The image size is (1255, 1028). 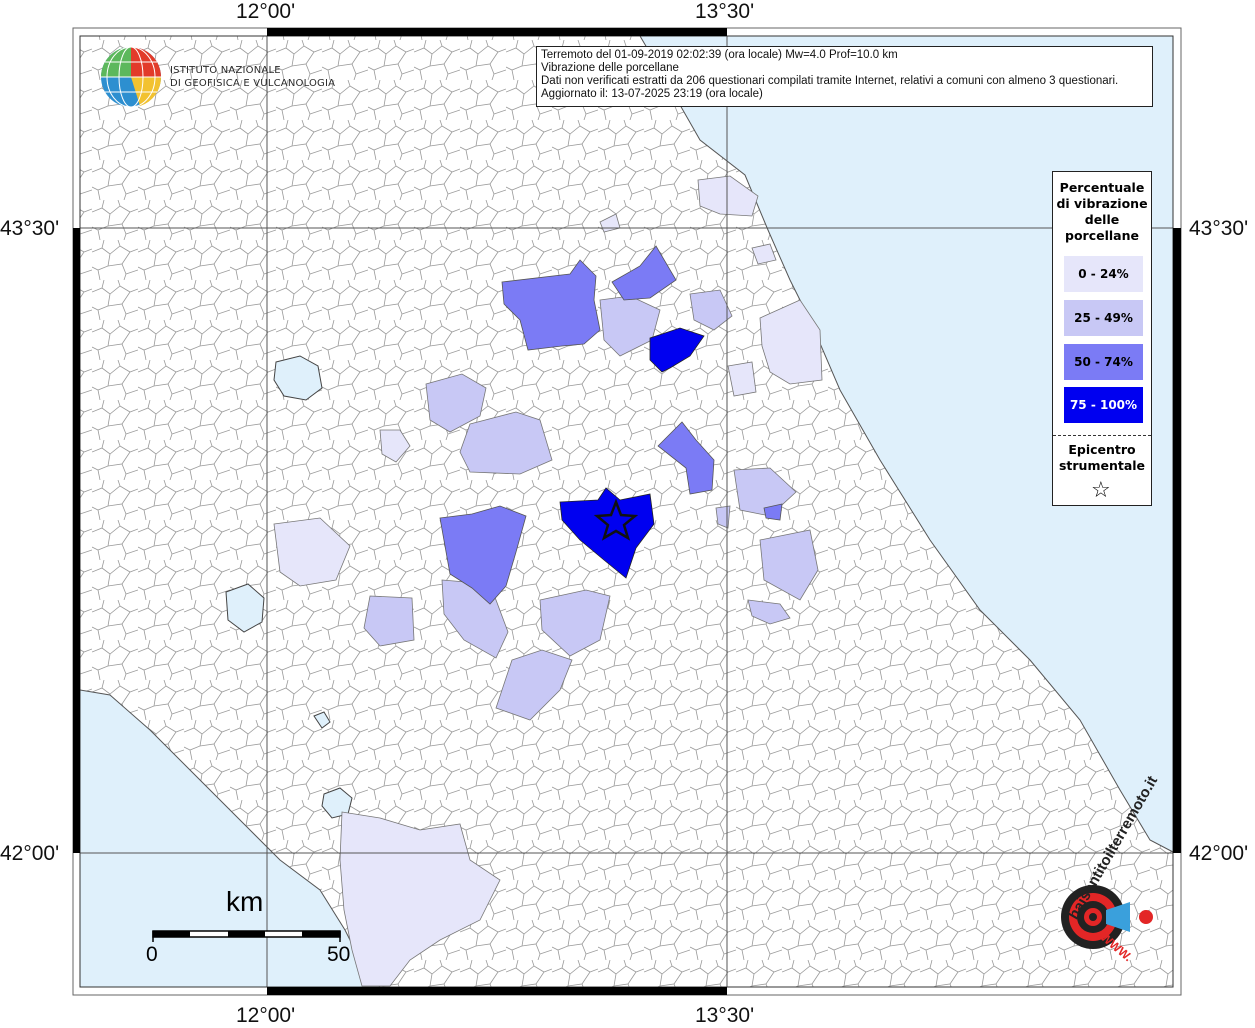 What do you see at coordinates (1219, 853) in the screenshot?
I see `lat-label-right-bottom: 42°00'` at bounding box center [1219, 853].